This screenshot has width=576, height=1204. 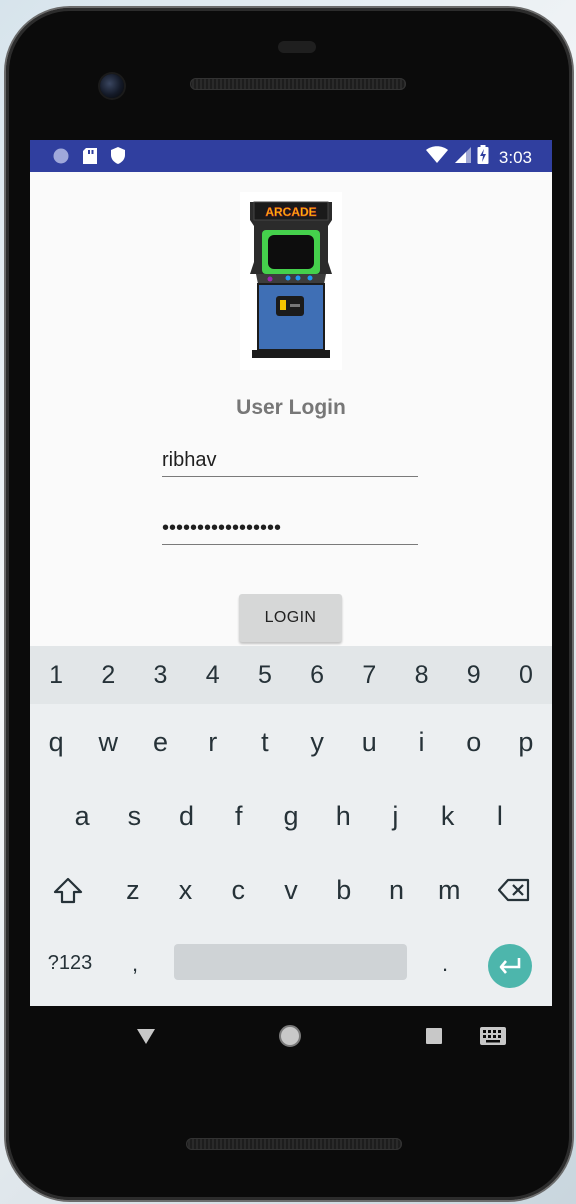 What do you see at coordinates (132, 890) in the screenshot?
I see `letter-key: z` at bounding box center [132, 890].